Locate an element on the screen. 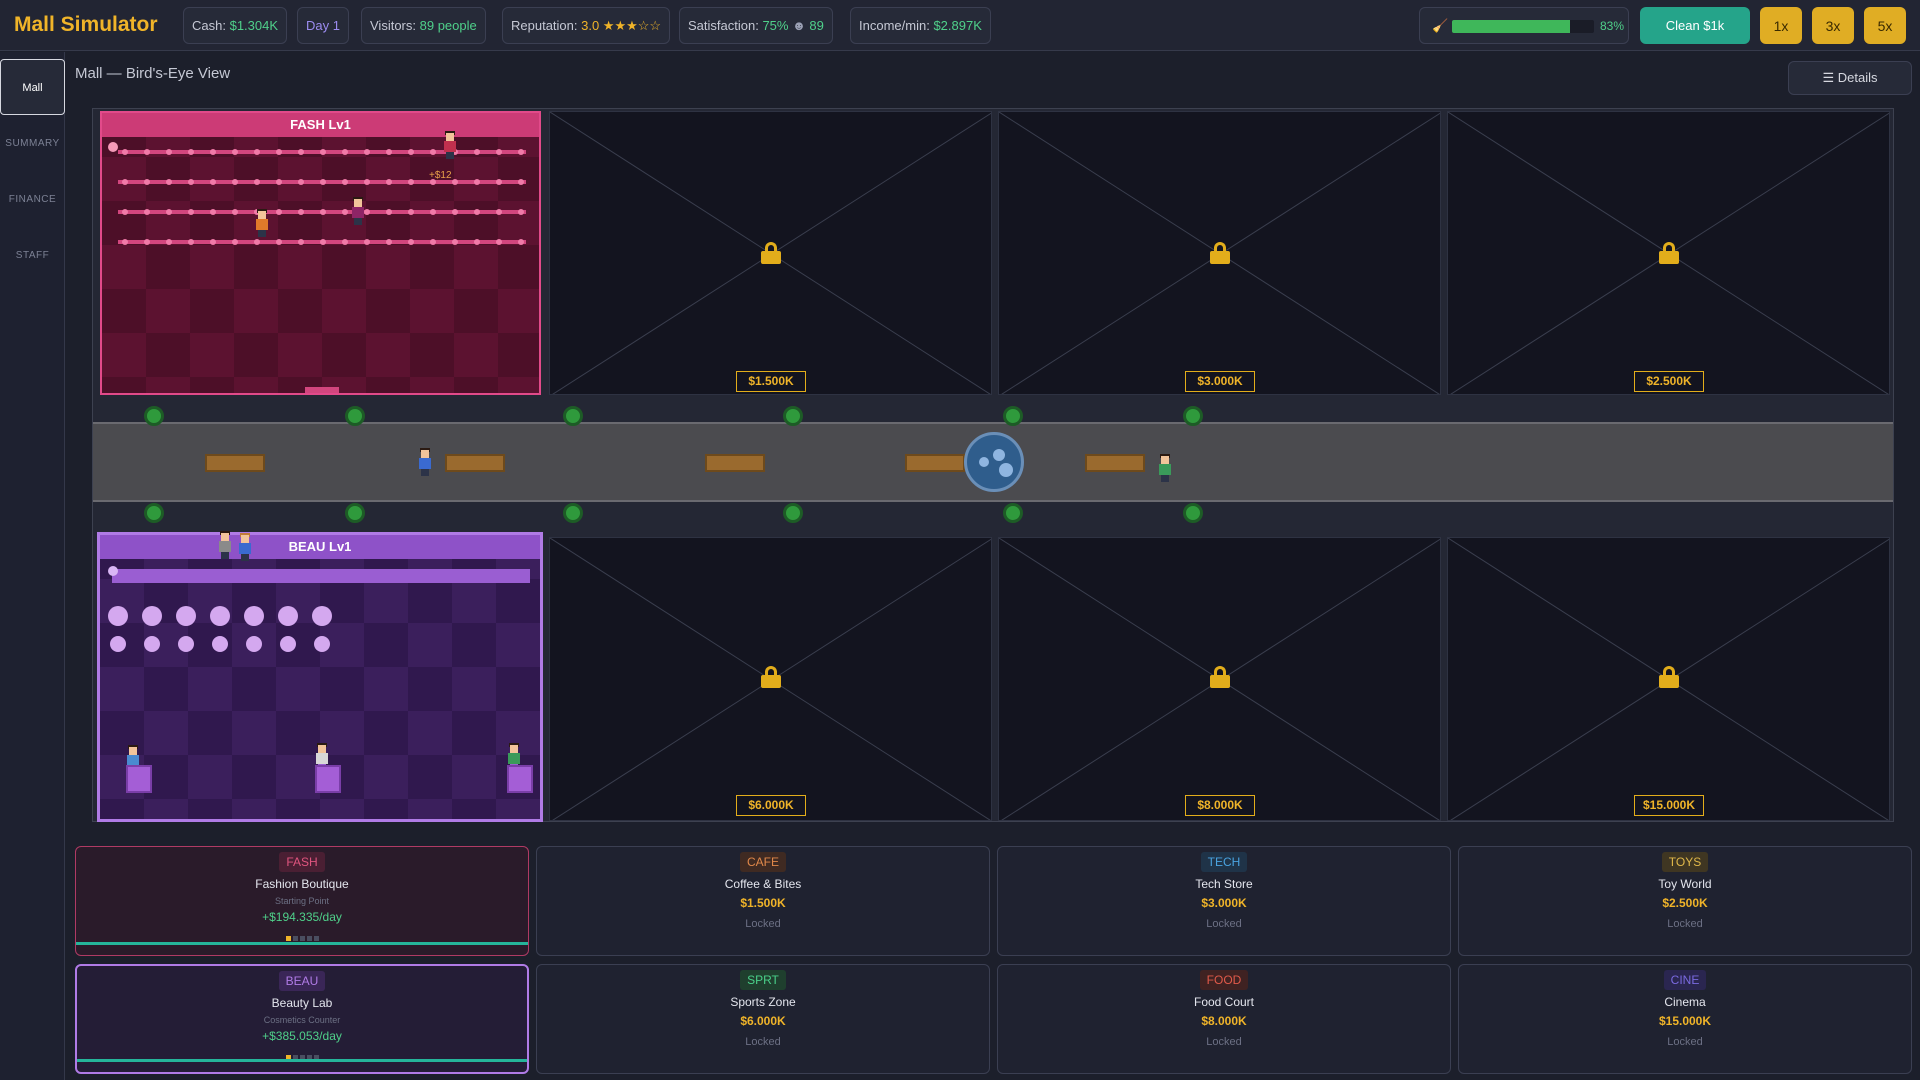  beauty-store: BEAU Lv1 is located at coordinates (320, 676).